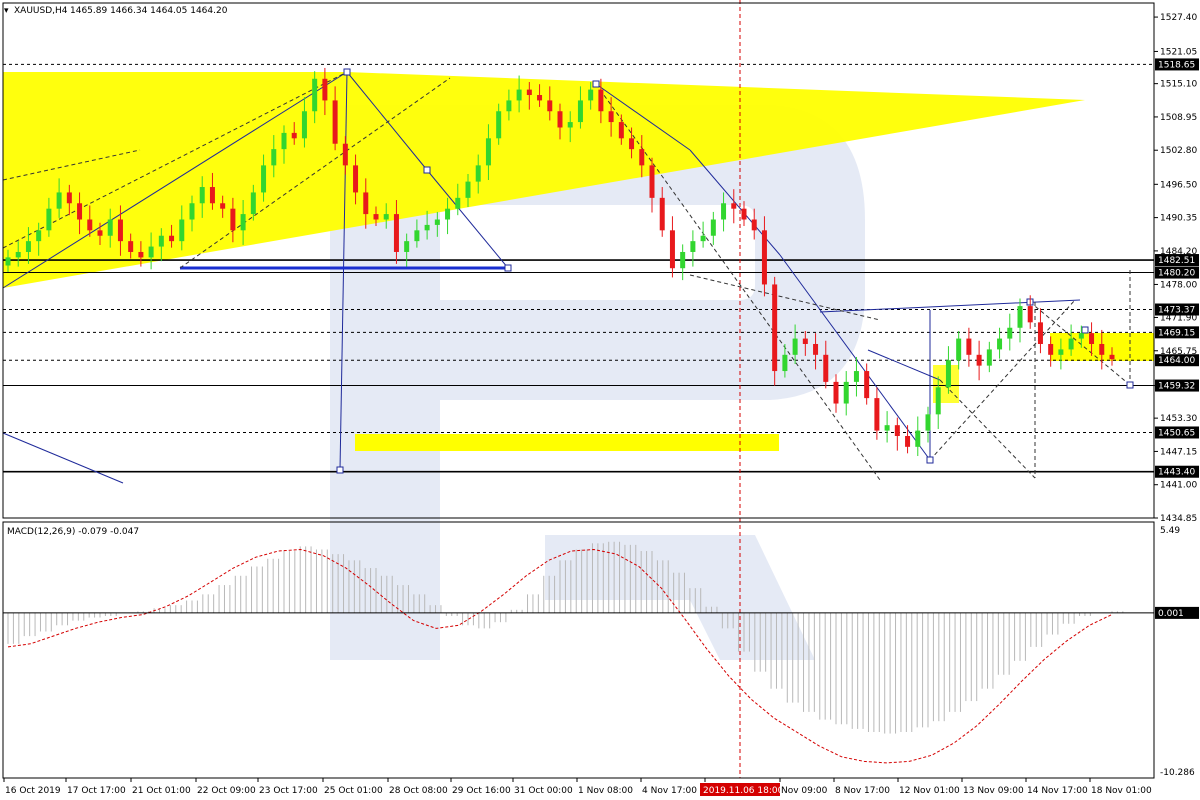 The height and width of the screenshot is (800, 1200). Describe the element at coordinates (743, 791) in the screenshot. I see `time-highlight-label: 2019.11.06 18:00` at that location.